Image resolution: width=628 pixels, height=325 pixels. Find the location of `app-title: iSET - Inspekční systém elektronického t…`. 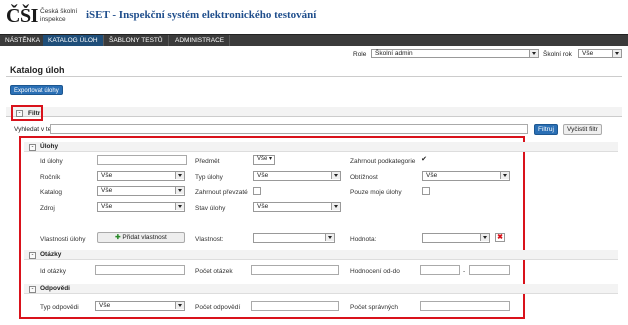

app-title: iSET - Inspekční systém elektronického t… is located at coordinates (201, 15).